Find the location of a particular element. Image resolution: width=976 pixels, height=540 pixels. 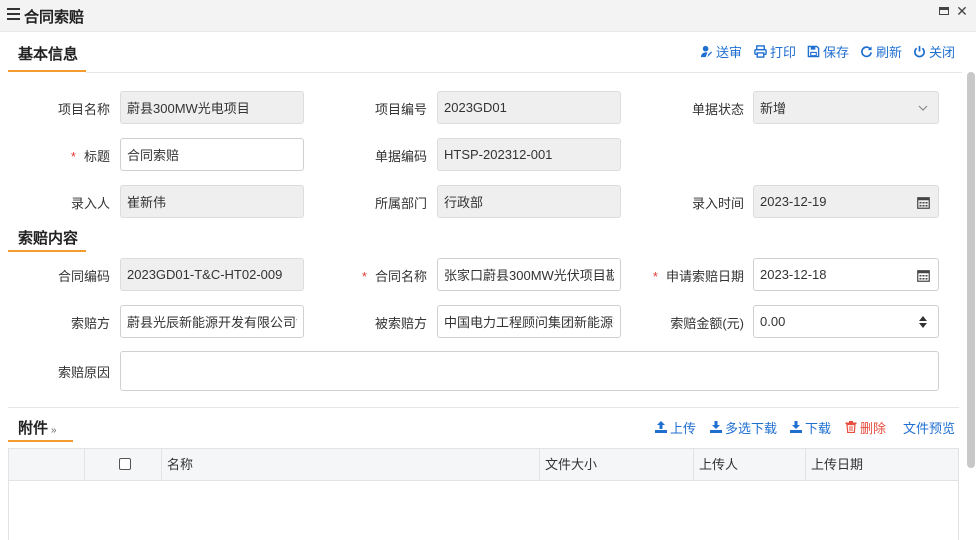

column-header-size: 文件大小 is located at coordinates (617, 464).